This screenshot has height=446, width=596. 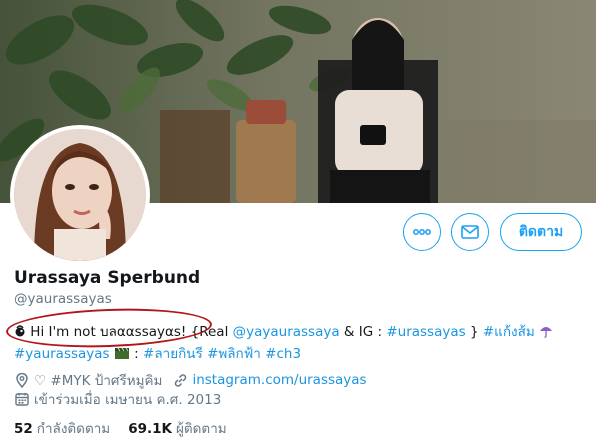 I want to click on bio-text-prefix: Hi I'm not บลααssayαs! {Real, so click(x=131, y=332).